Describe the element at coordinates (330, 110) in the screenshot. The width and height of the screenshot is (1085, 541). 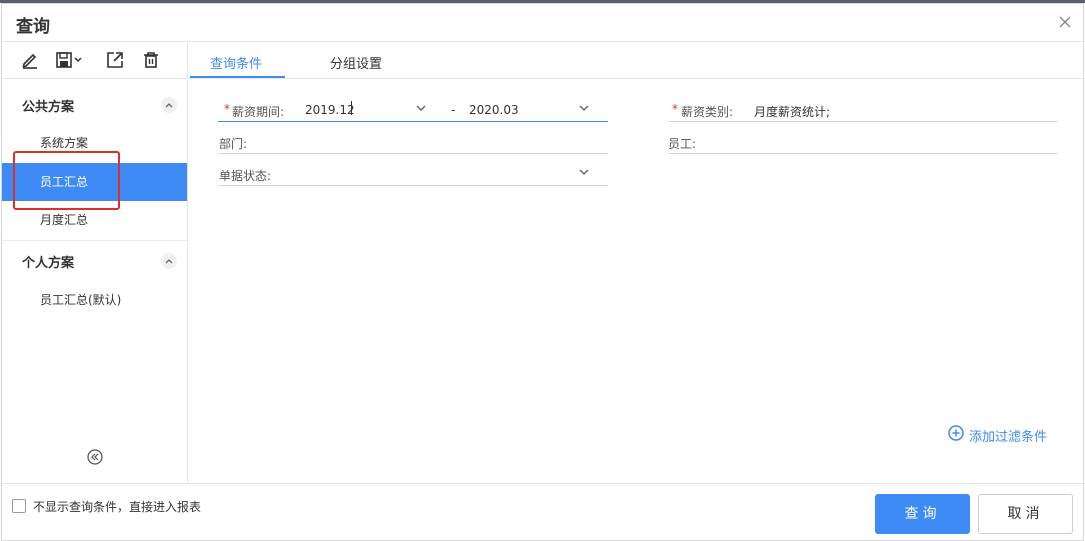
I see `salary-period-from: 2019.12` at that location.